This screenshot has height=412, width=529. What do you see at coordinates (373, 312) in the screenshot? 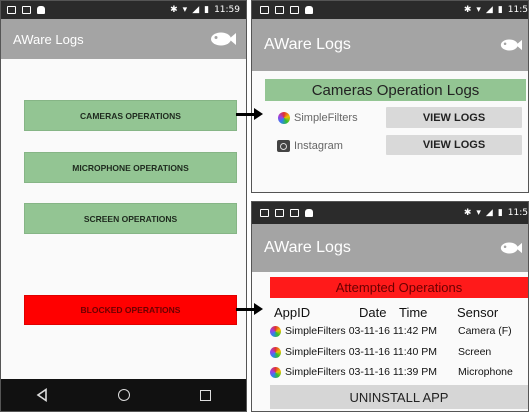
I see `column-header-date: Date` at bounding box center [373, 312].